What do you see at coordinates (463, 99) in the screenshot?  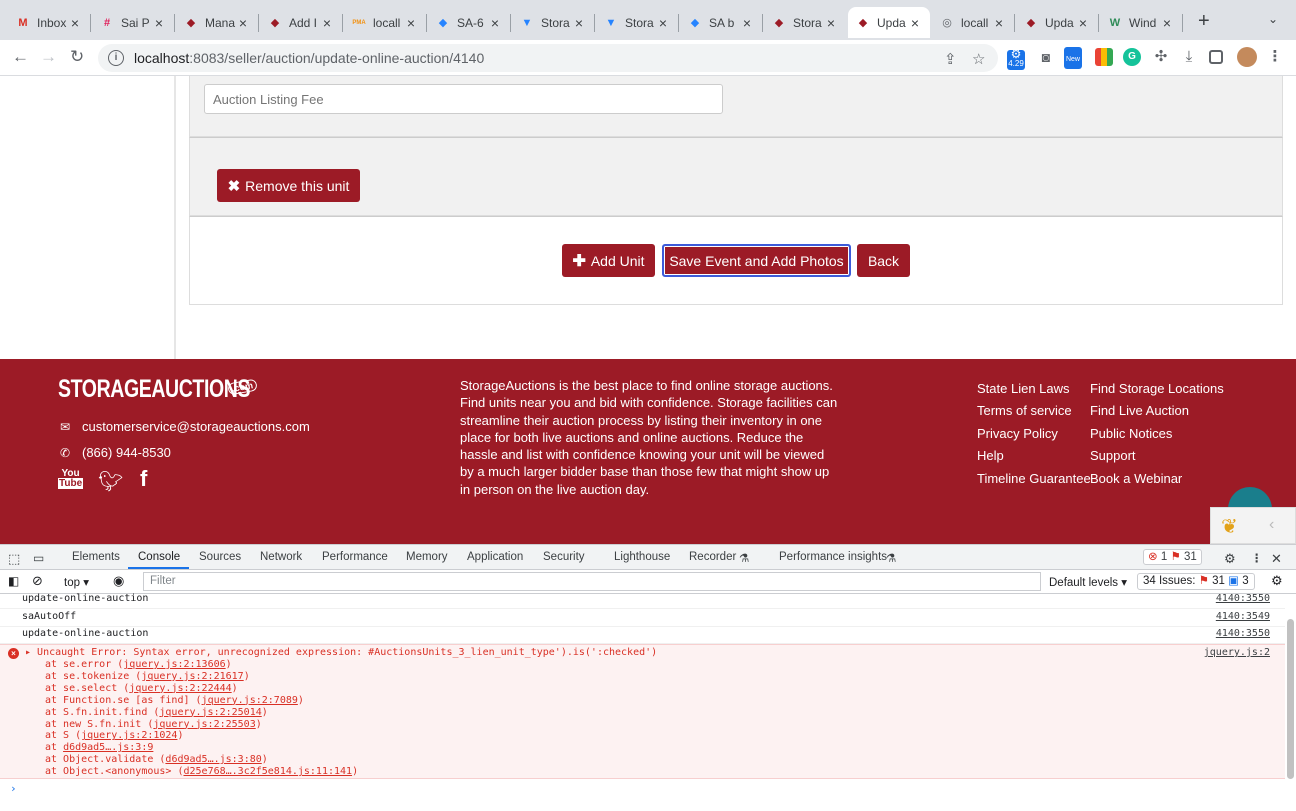 I see `auction-listing-fee-input` at bounding box center [463, 99].